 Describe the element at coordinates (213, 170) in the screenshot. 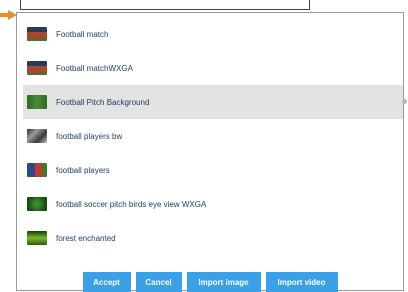

I see `list-item: football players` at that location.